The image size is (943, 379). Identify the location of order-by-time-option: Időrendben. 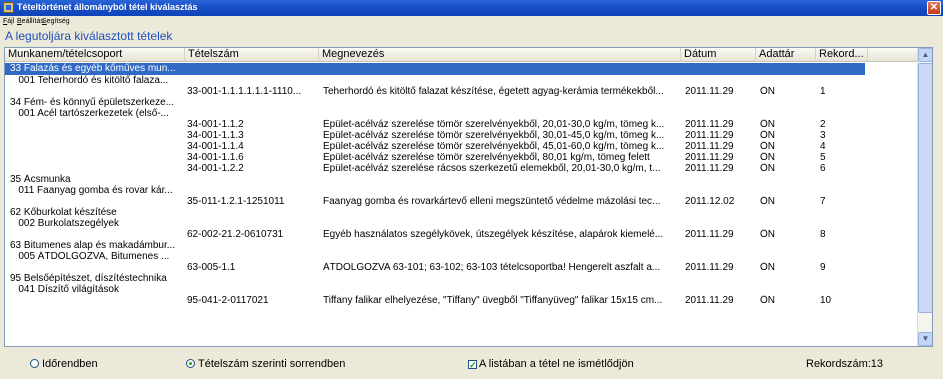
(64, 364).